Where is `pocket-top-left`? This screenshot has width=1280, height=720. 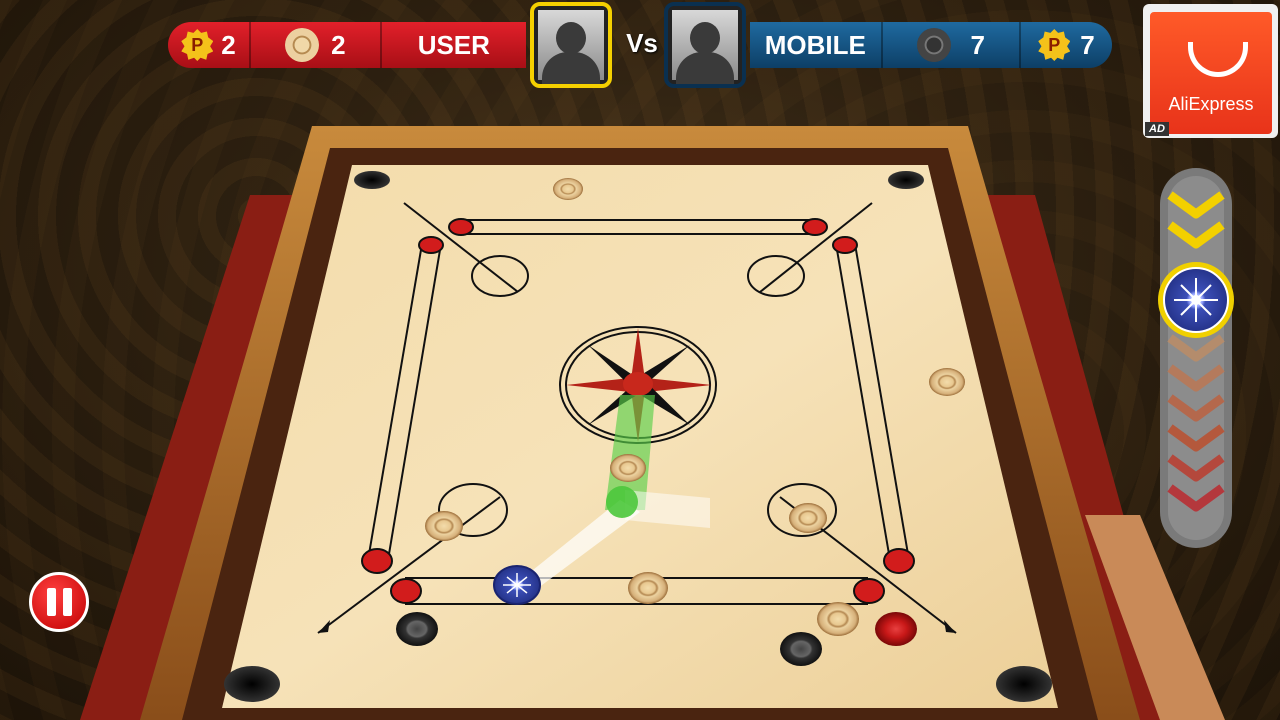
pocket-top-left is located at coordinates (372, 180).